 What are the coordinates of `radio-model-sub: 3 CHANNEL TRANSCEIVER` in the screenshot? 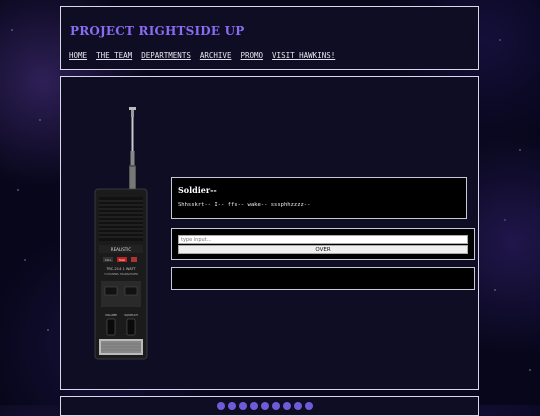 It's located at (121, 274).